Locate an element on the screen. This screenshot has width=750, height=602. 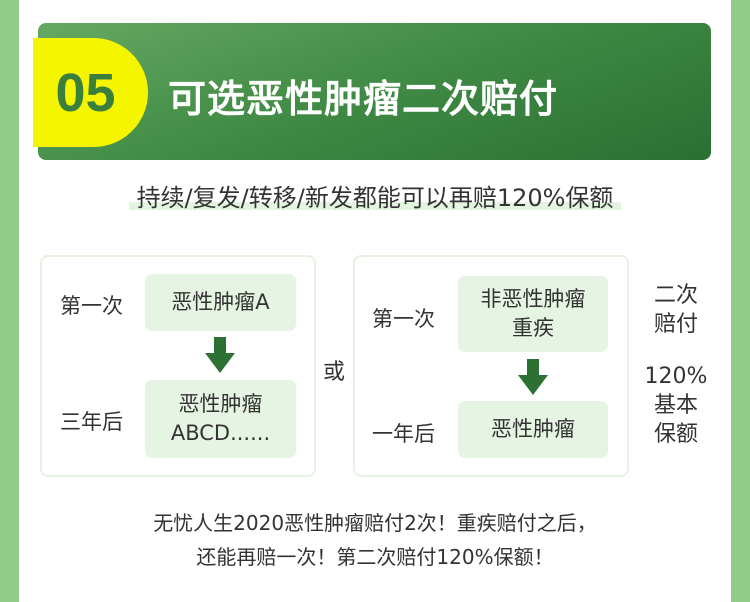
subtitle-text: 持续/复发/转移/新发都能可以再赔120%保额 is located at coordinates (375, 198).